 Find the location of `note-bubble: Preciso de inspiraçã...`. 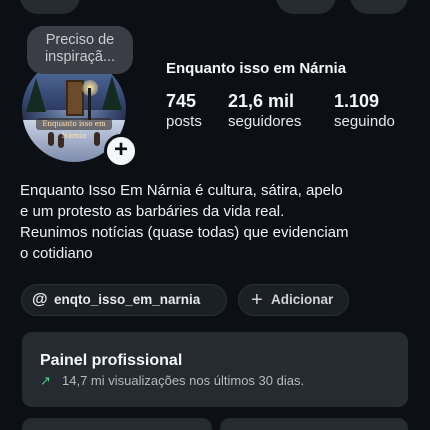

note-bubble: Preciso de inspiraçã... is located at coordinates (80, 50).